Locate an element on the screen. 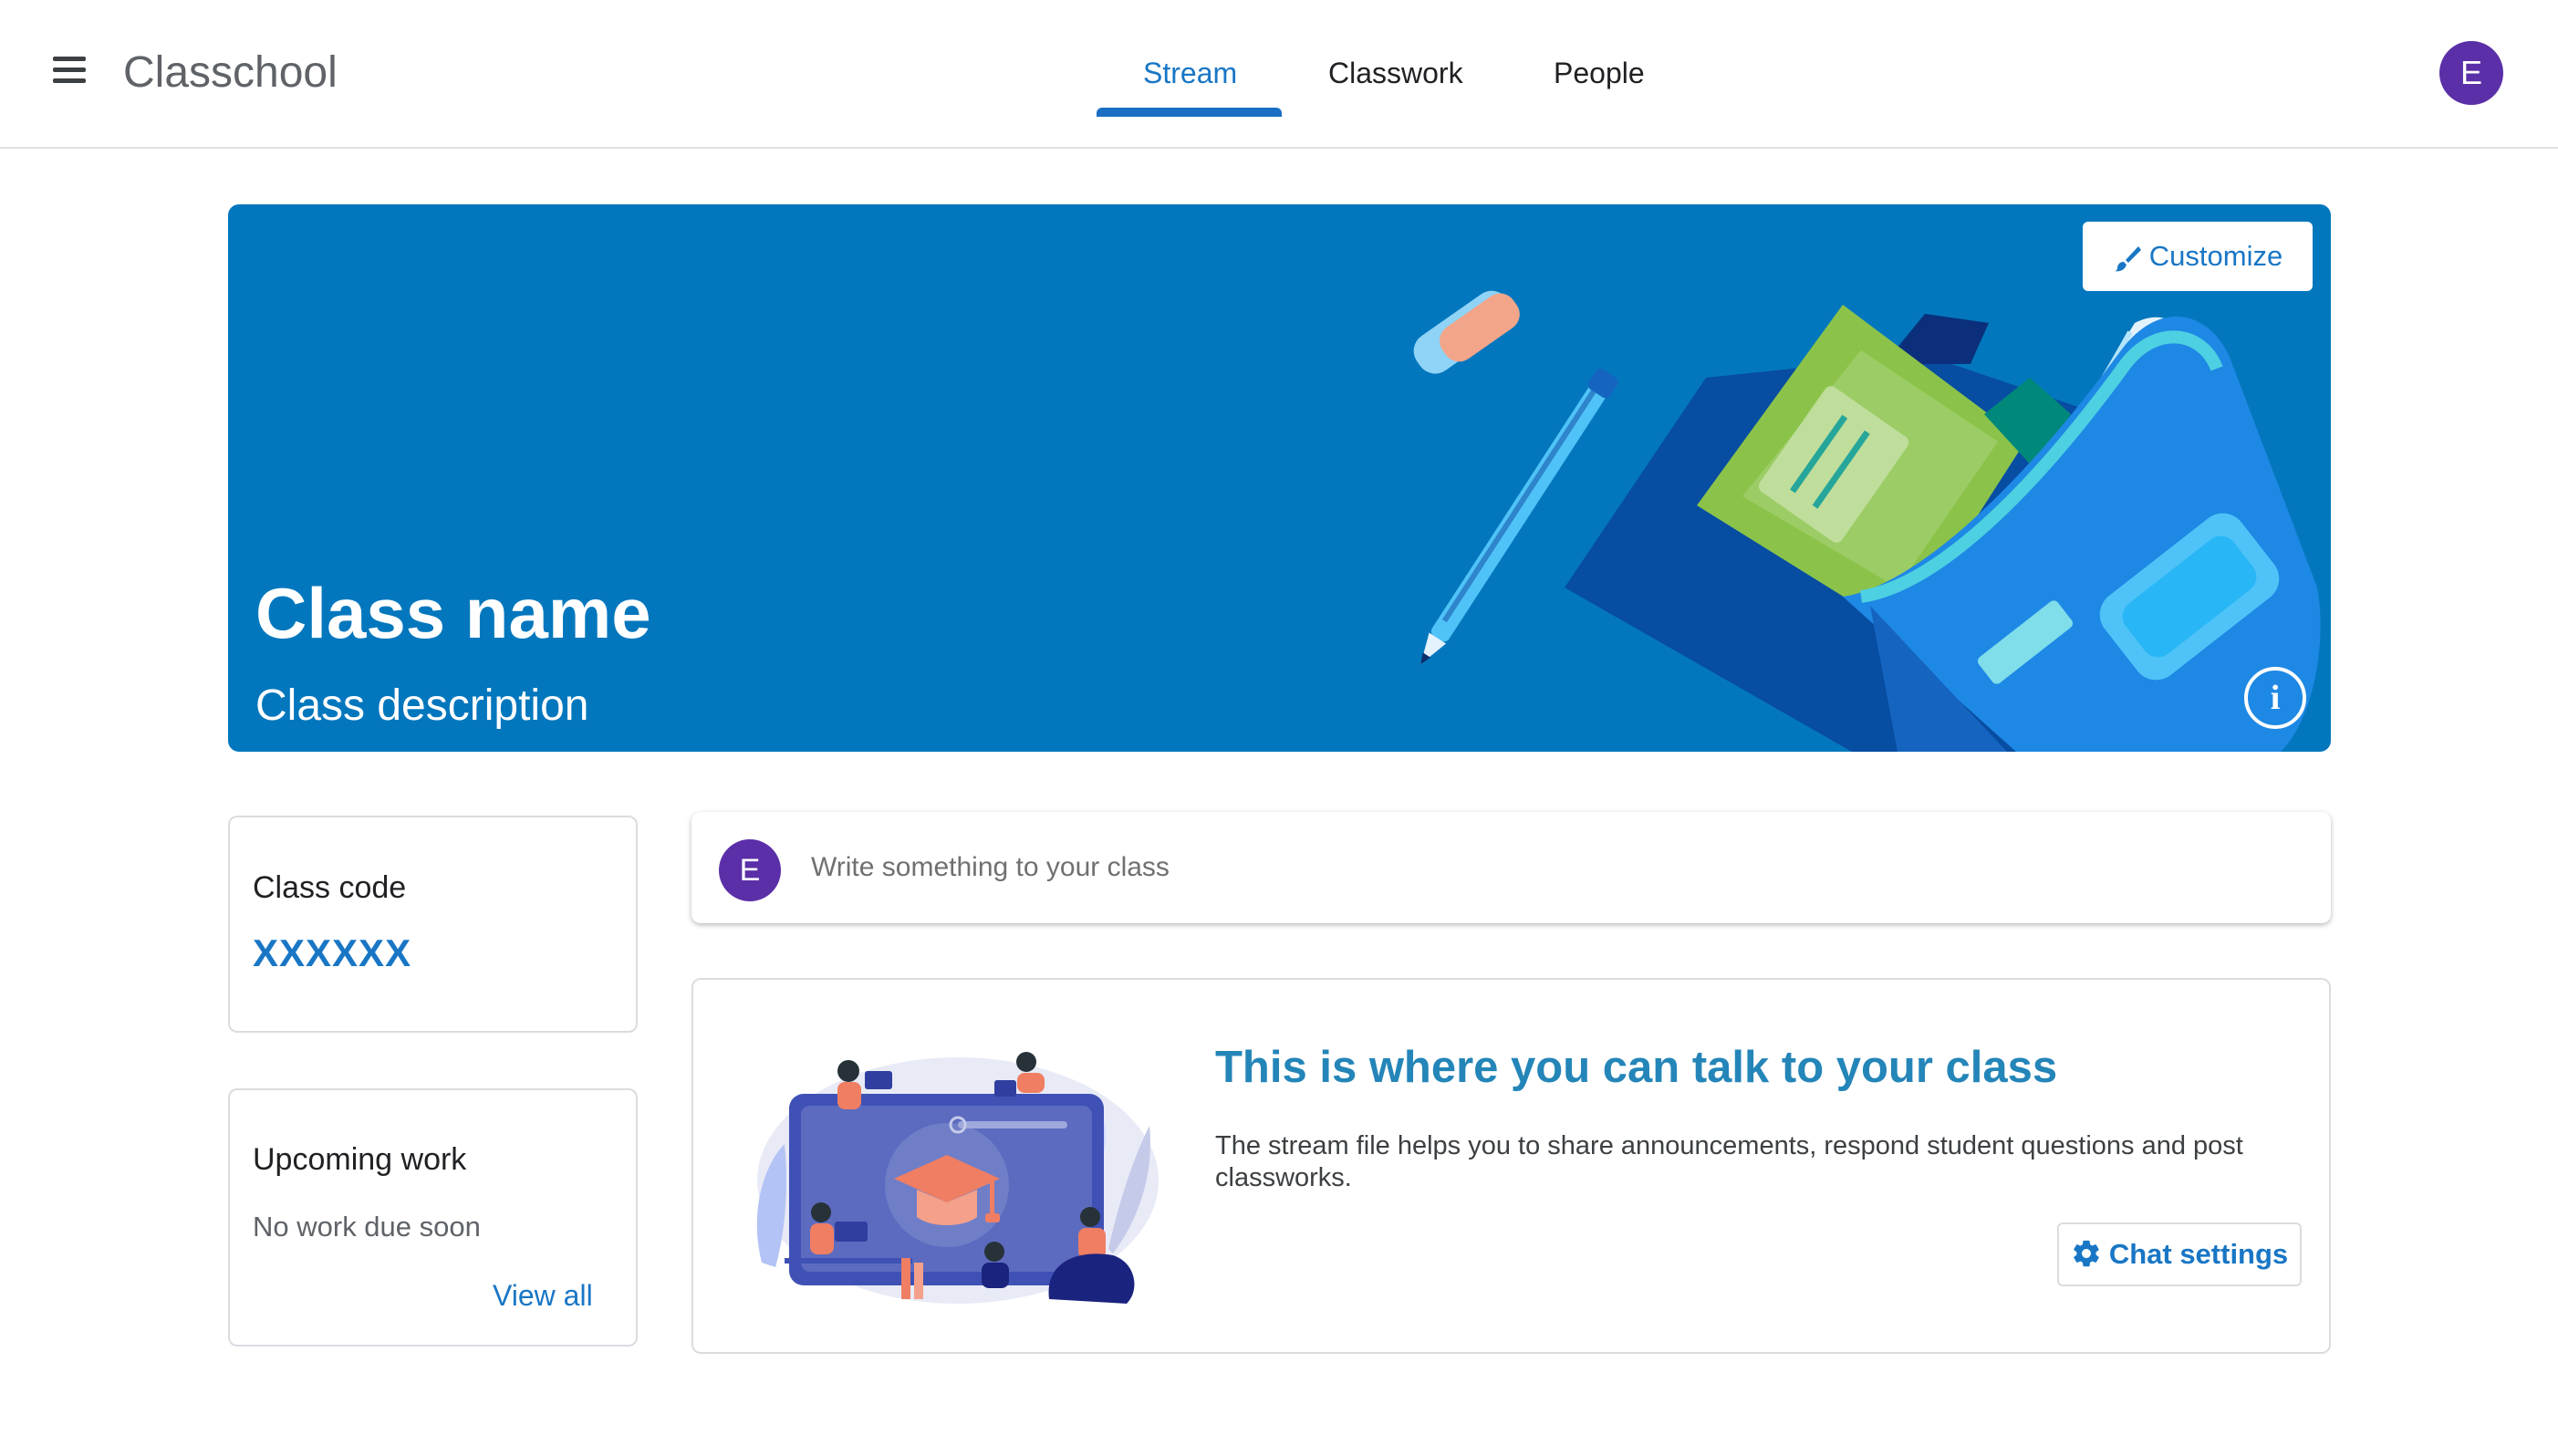  upcoming-work-empty-text: No work due soon is located at coordinates (367, 1227).